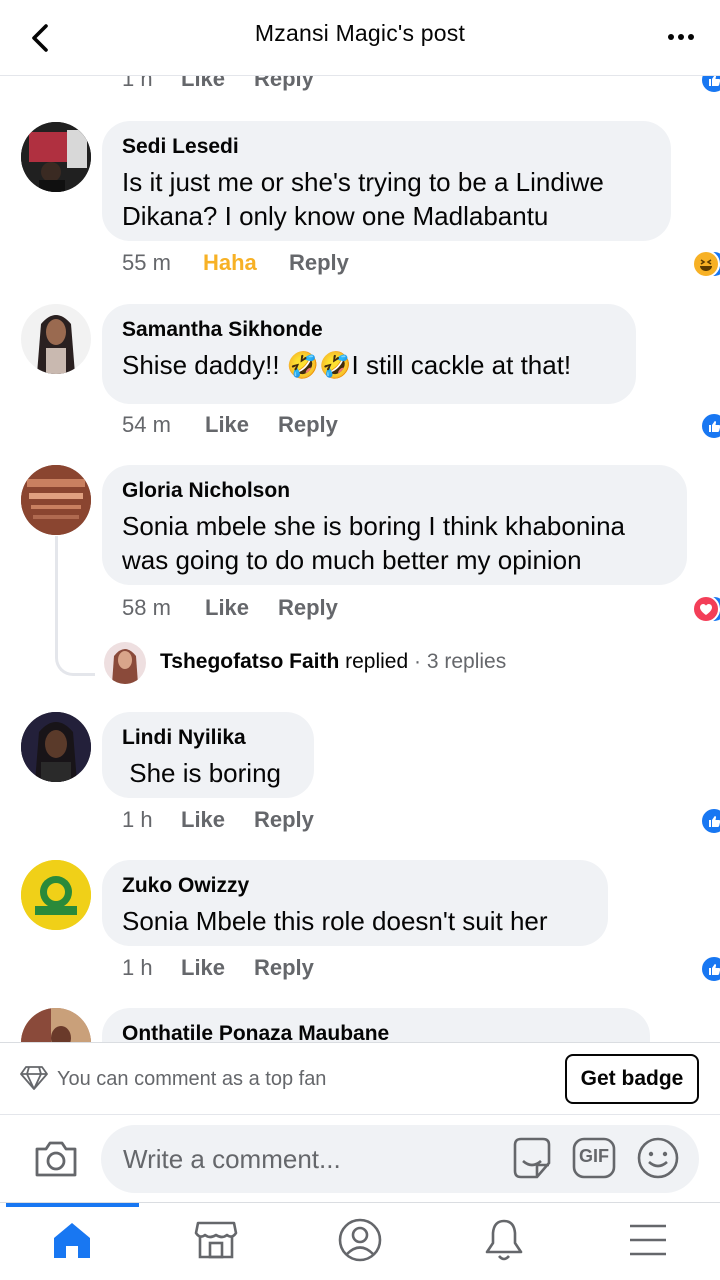  What do you see at coordinates (201, 773) in the screenshot?
I see `comment-text: She is boring` at bounding box center [201, 773].